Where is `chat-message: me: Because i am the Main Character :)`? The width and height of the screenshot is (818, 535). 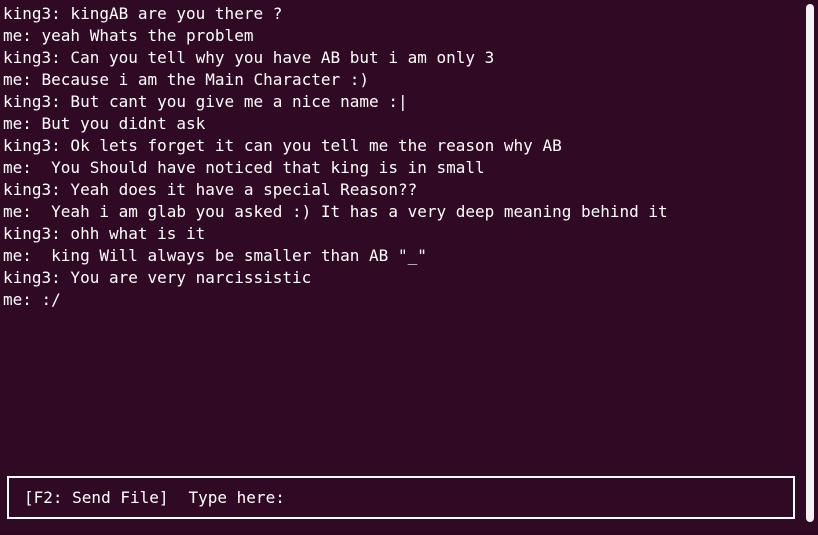
chat-message: me: Because i am the Main Character :) is located at coordinates (186, 79).